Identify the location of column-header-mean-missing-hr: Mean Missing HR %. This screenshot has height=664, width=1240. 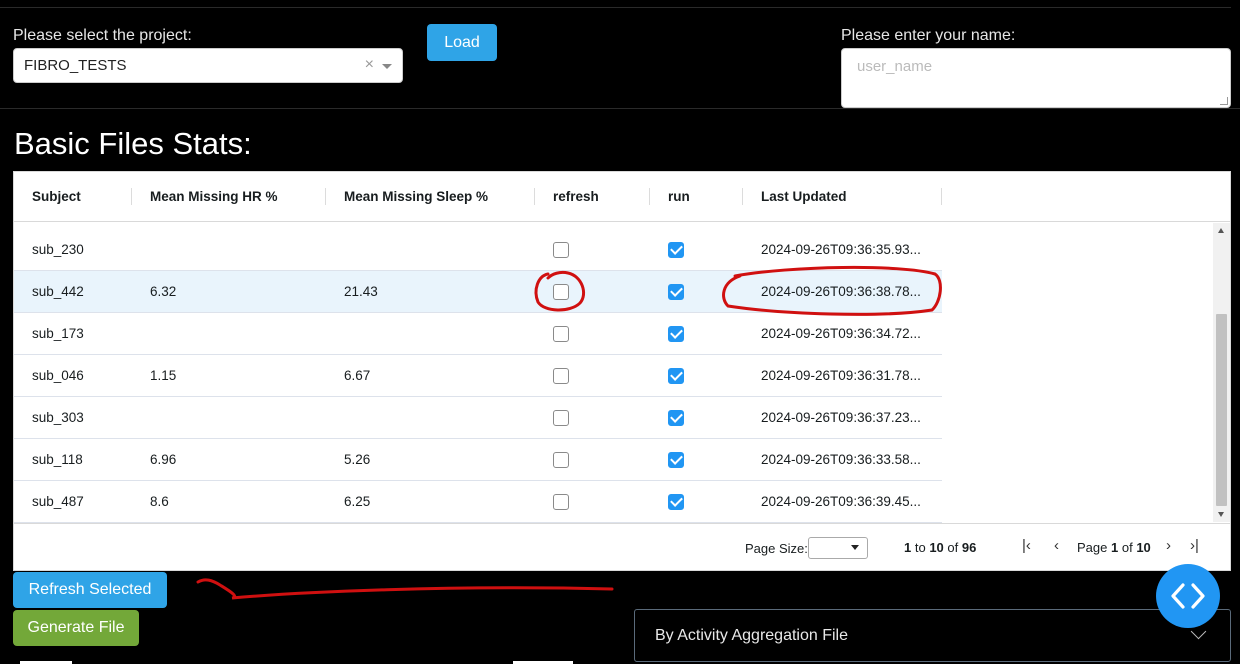
(214, 197).